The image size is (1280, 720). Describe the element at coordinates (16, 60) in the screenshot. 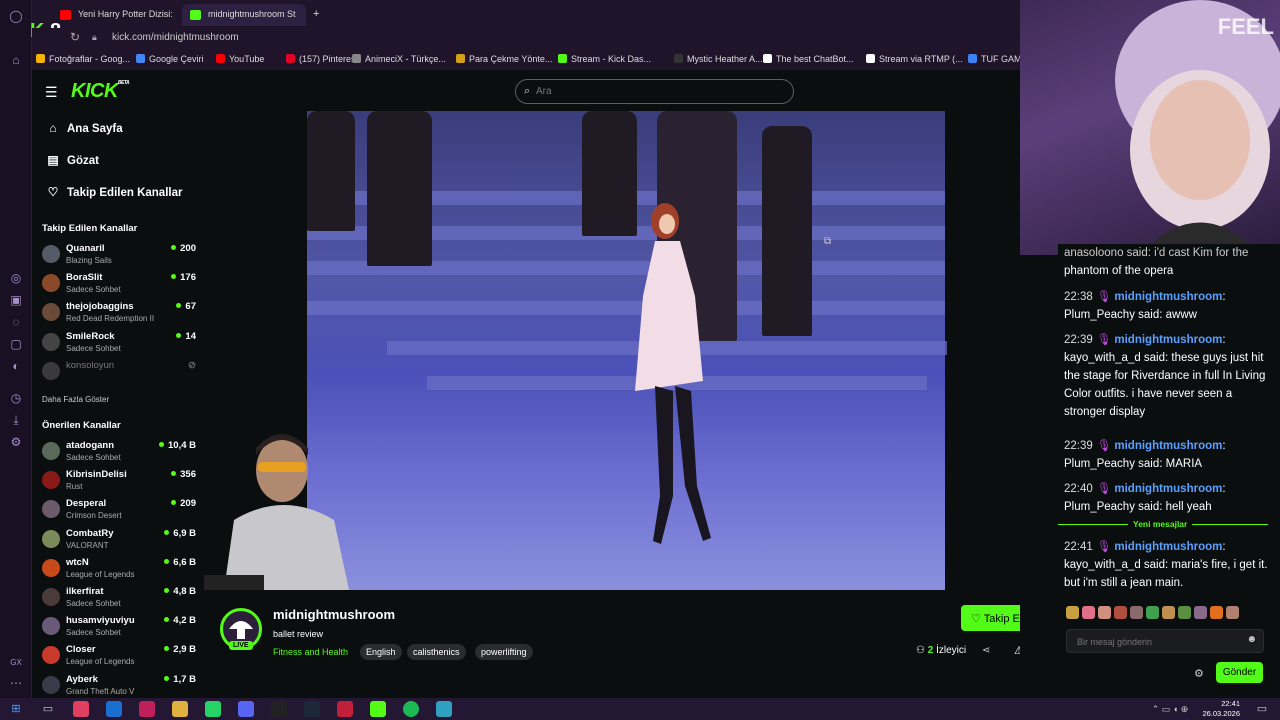

I see `home-icon: ⌂` at that location.